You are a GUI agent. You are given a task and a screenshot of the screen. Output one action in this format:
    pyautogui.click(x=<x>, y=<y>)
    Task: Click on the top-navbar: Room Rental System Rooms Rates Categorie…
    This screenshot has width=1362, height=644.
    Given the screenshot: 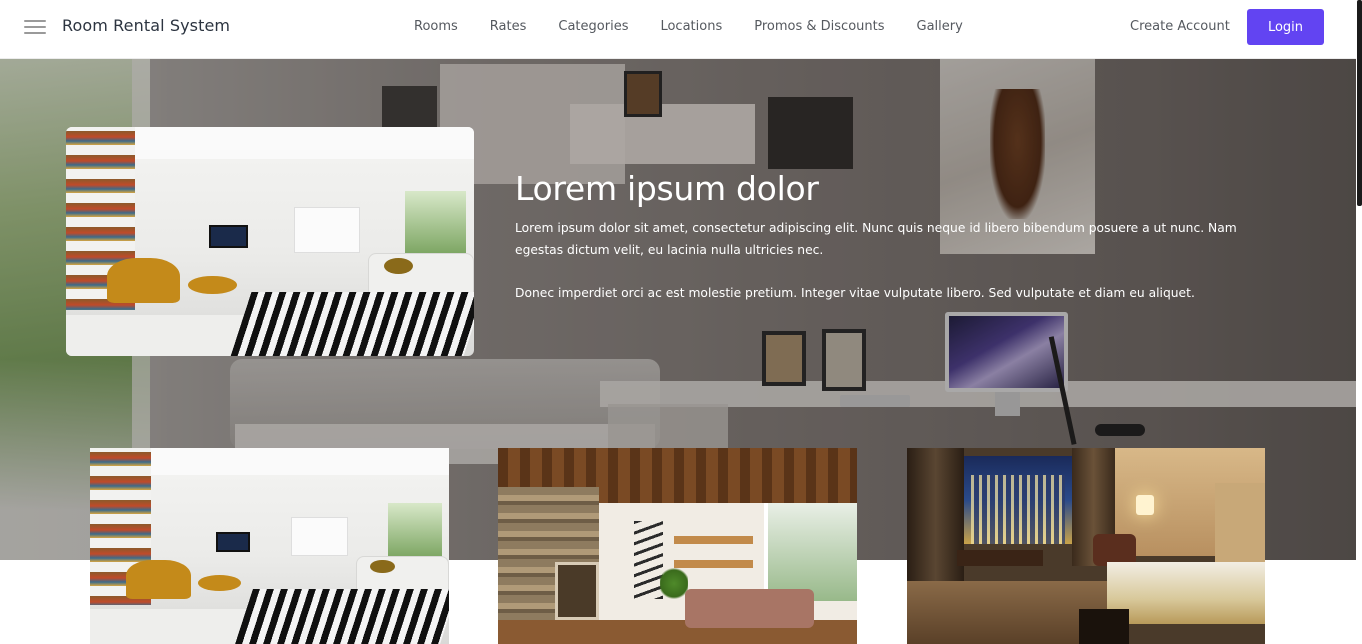 What is the action you would take?
    pyautogui.click(x=678, y=29)
    